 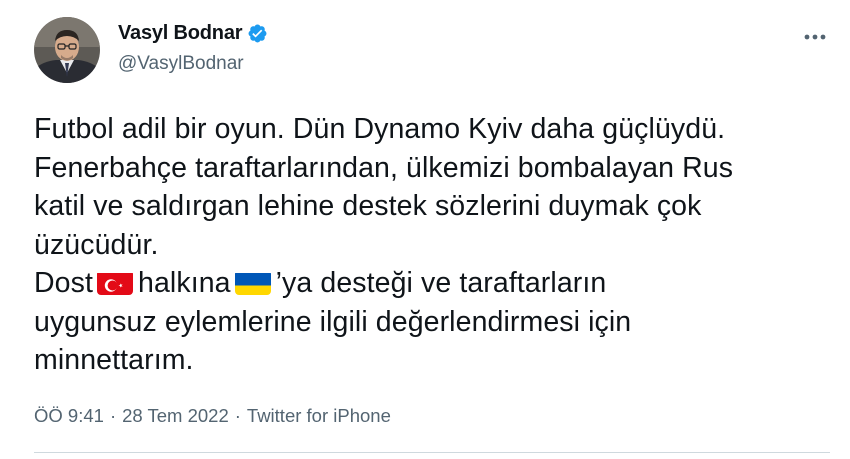 What do you see at coordinates (69, 416) in the screenshot?
I see `tweet-time: ÖÖ 9:41` at bounding box center [69, 416].